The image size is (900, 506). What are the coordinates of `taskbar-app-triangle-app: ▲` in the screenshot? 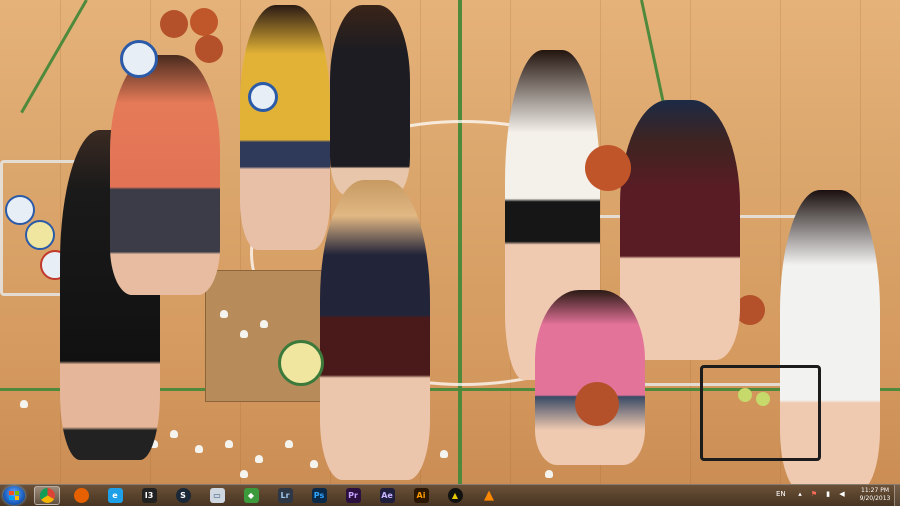 It's located at (455, 495).